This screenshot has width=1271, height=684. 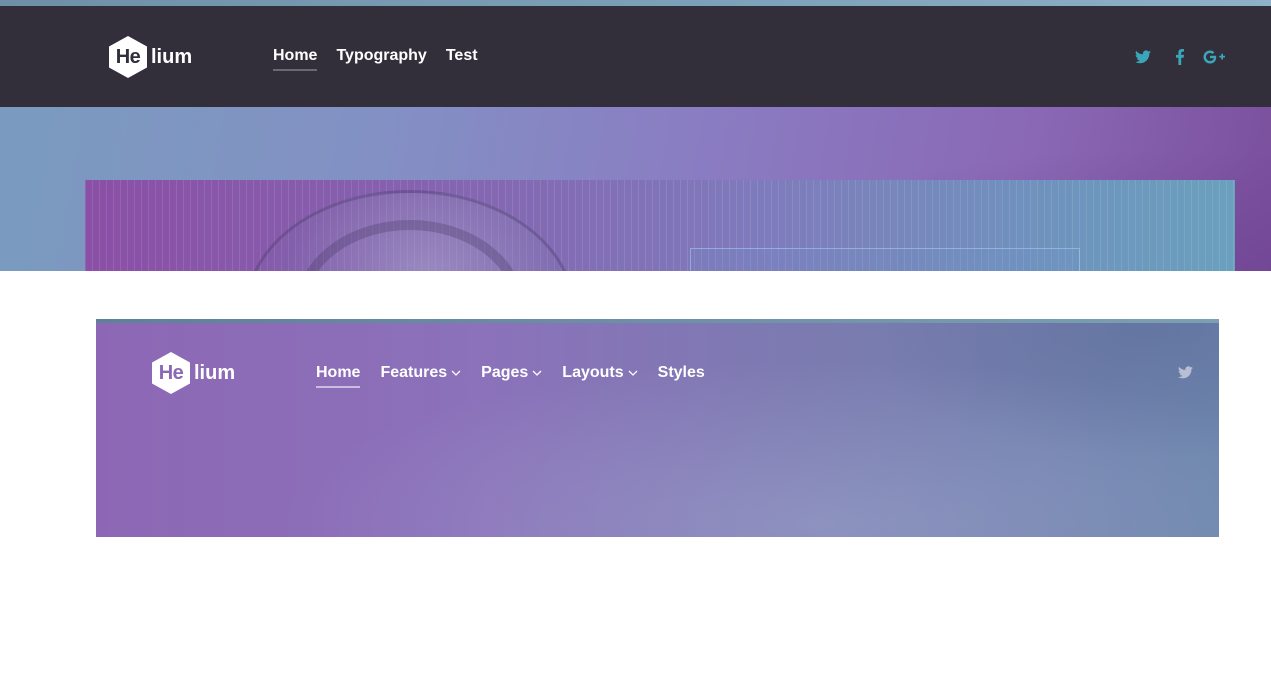 I want to click on main-navigation-transparent: Home Features Pages Layouts Styles, so click(x=520, y=376).